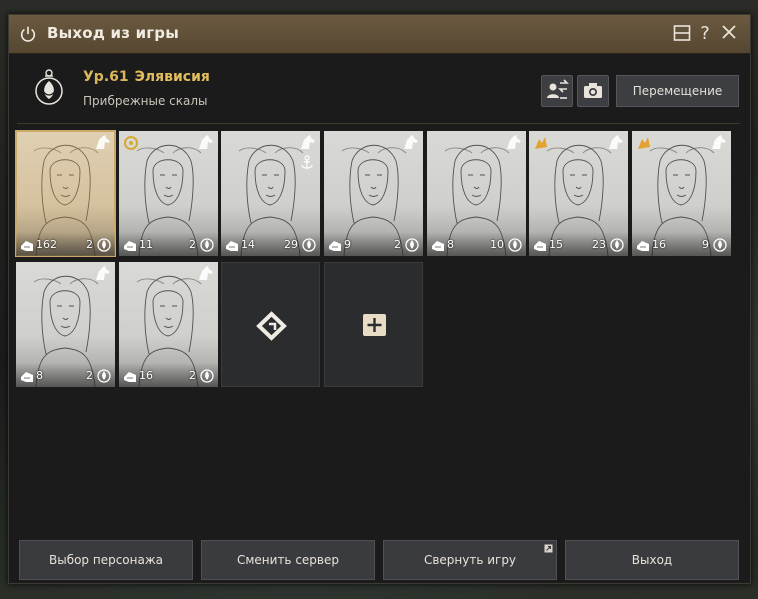 Image resolution: width=758 pixels, height=599 pixels. I want to click on camera-icon, so click(593, 90).